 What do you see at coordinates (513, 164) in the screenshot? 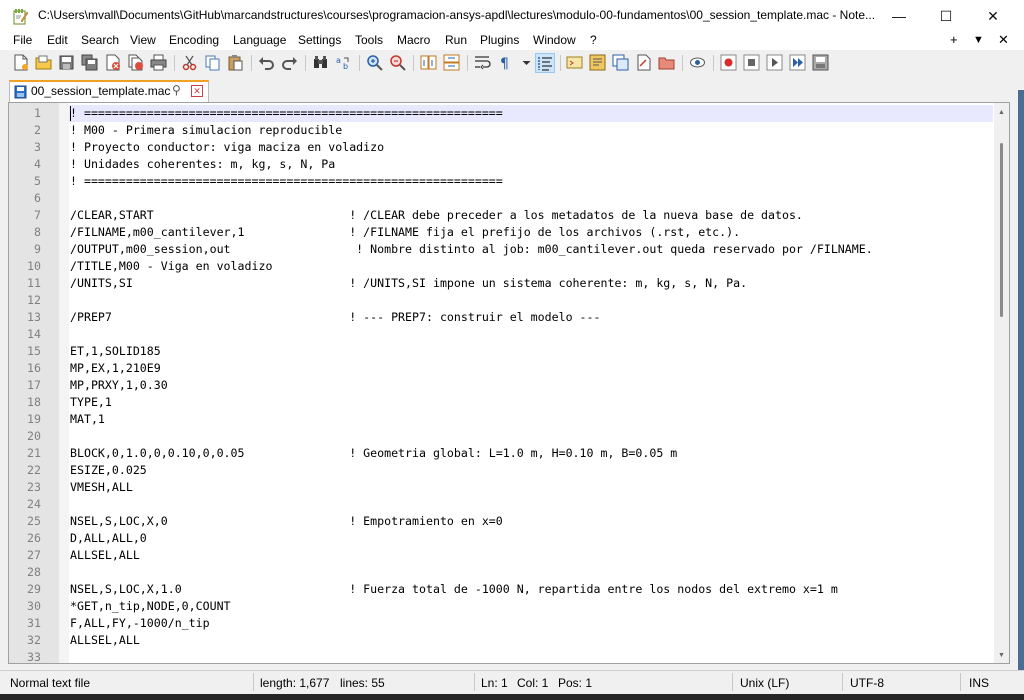
I see `code-line: 4 ! Unidades coherentes: m, kg, s, N, Pa` at bounding box center [513, 164].